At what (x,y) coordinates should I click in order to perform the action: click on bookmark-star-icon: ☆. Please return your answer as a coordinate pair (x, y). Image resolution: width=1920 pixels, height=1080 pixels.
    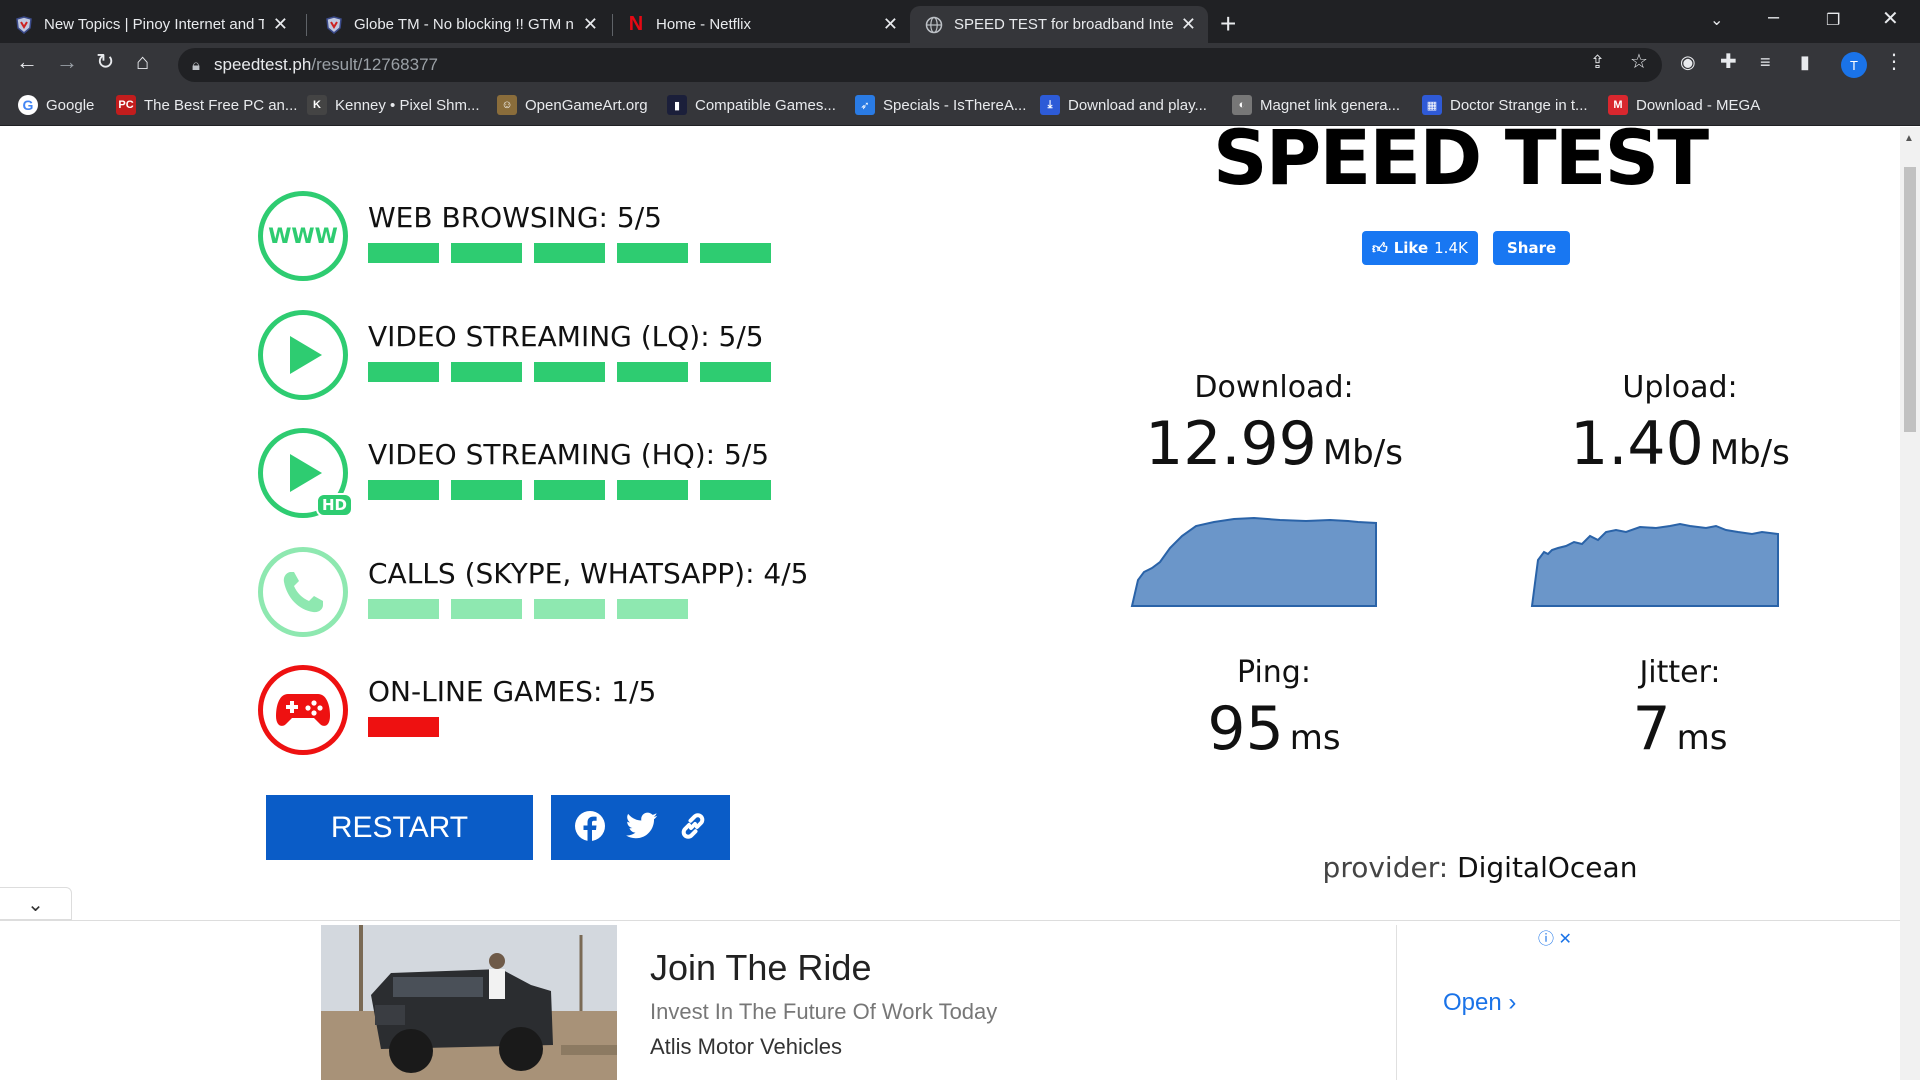
    Looking at the image, I should click on (1639, 61).